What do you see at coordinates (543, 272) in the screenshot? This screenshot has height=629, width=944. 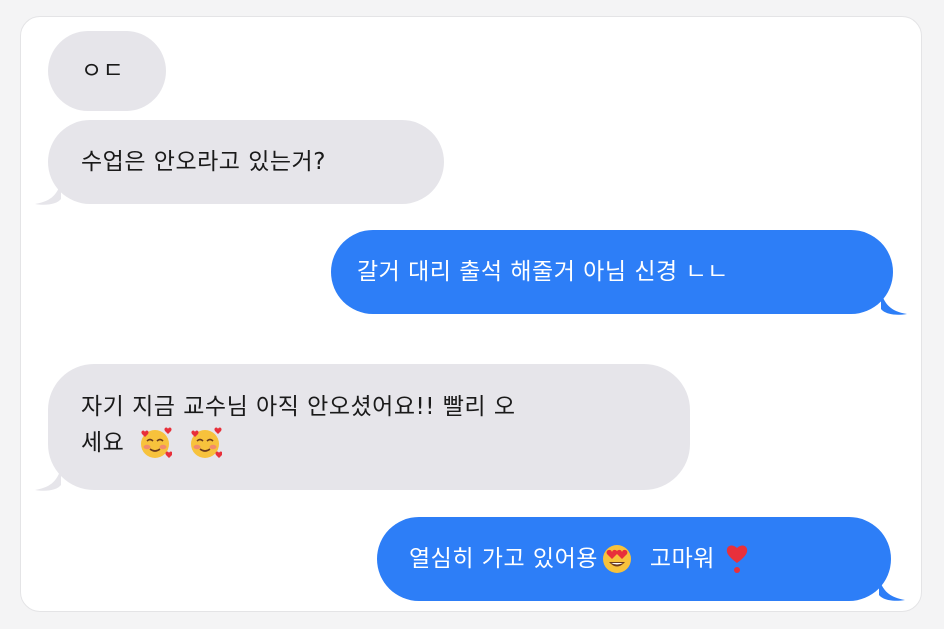 I see `message-text: 갈거 대리 출석 해줄거 아님 신경 ㄴㄴ` at bounding box center [543, 272].